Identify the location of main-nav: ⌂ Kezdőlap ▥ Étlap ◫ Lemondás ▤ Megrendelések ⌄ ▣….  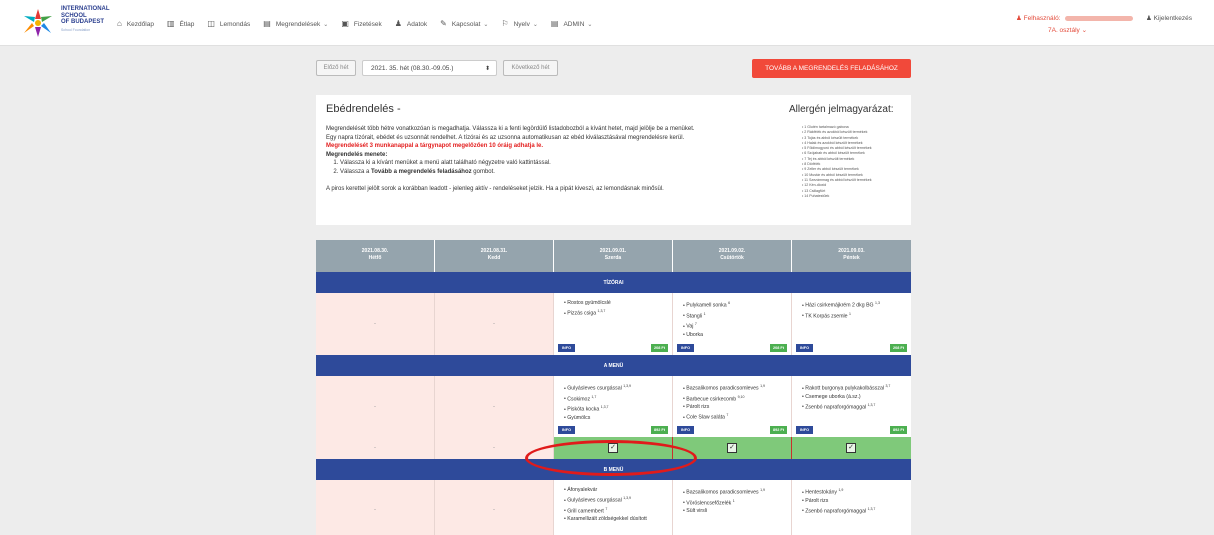
(361, 24).